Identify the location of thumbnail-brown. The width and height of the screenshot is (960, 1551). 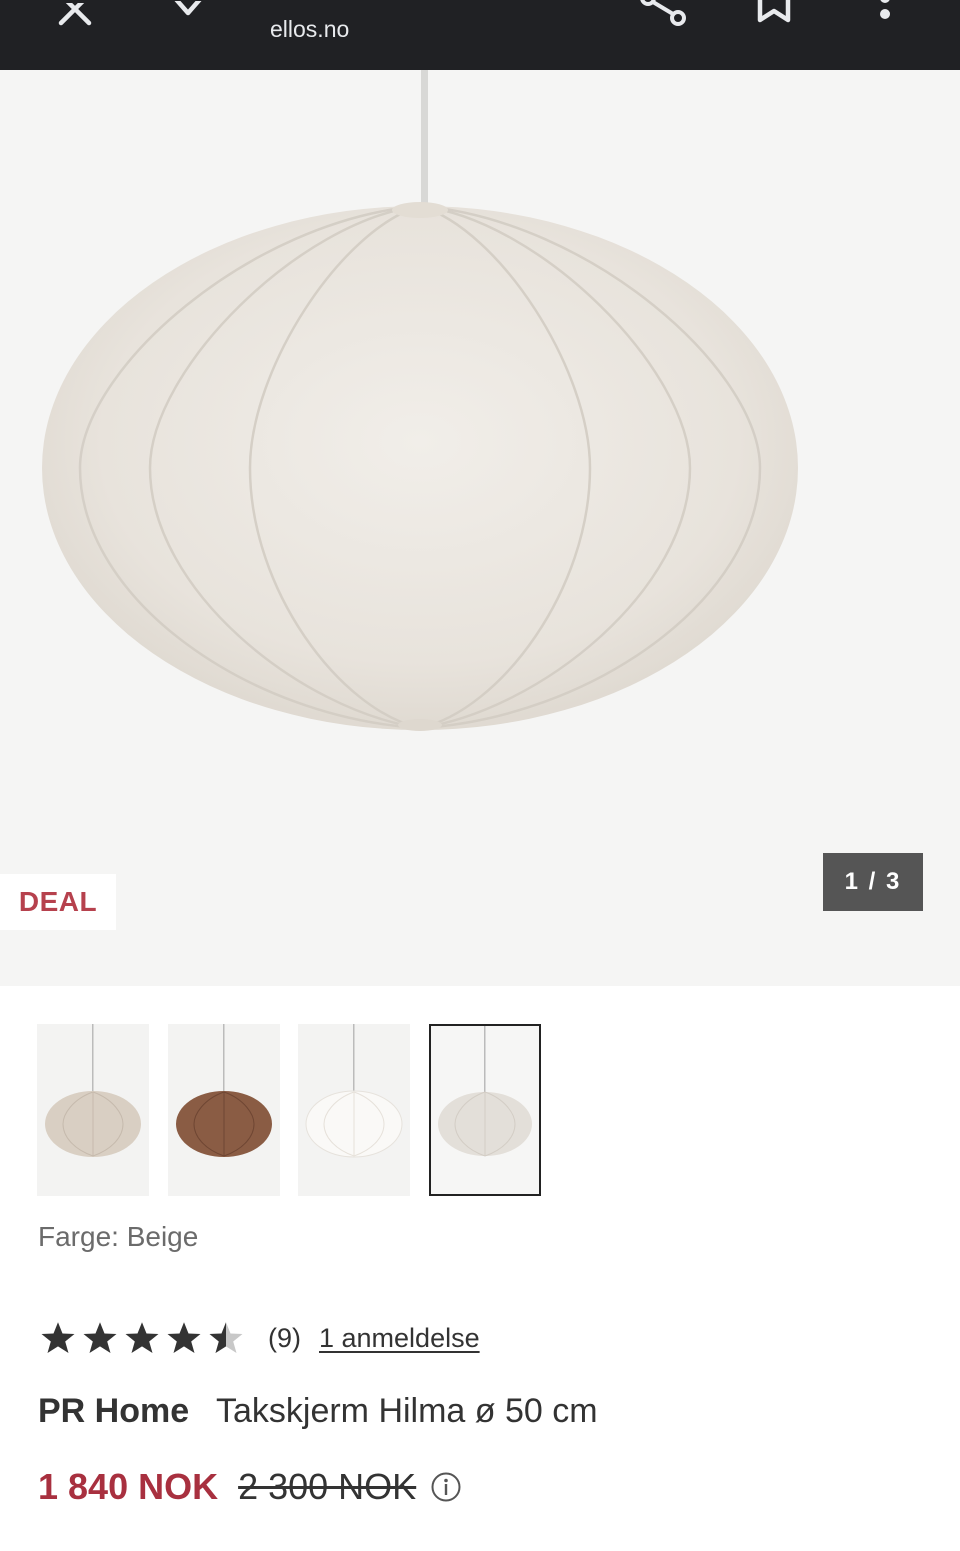
(224, 1110).